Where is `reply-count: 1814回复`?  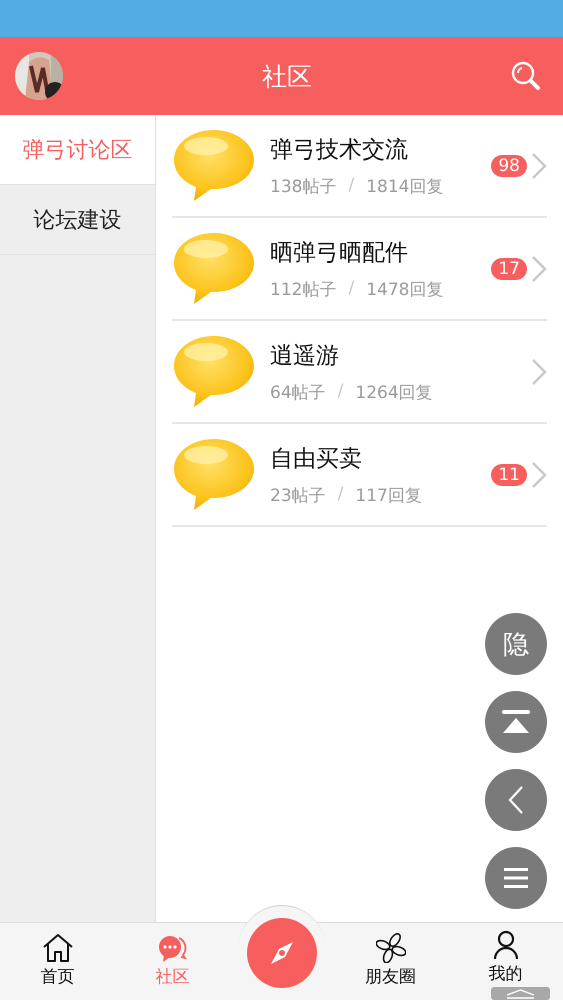 reply-count: 1814回复 is located at coordinates (405, 187).